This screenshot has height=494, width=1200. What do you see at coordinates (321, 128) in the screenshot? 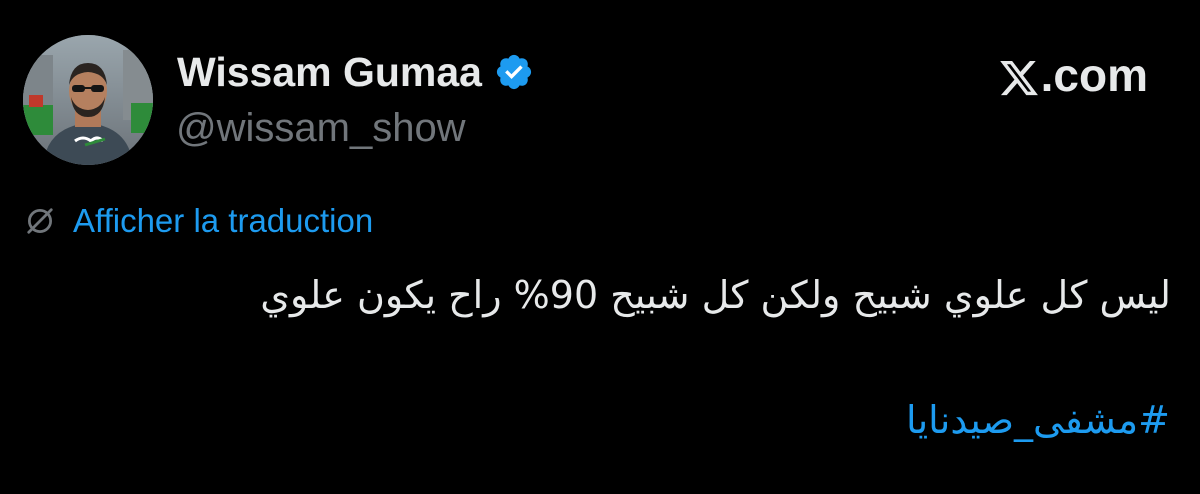
I see `author-handle: @wissam_show` at bounding box center [321, 128].